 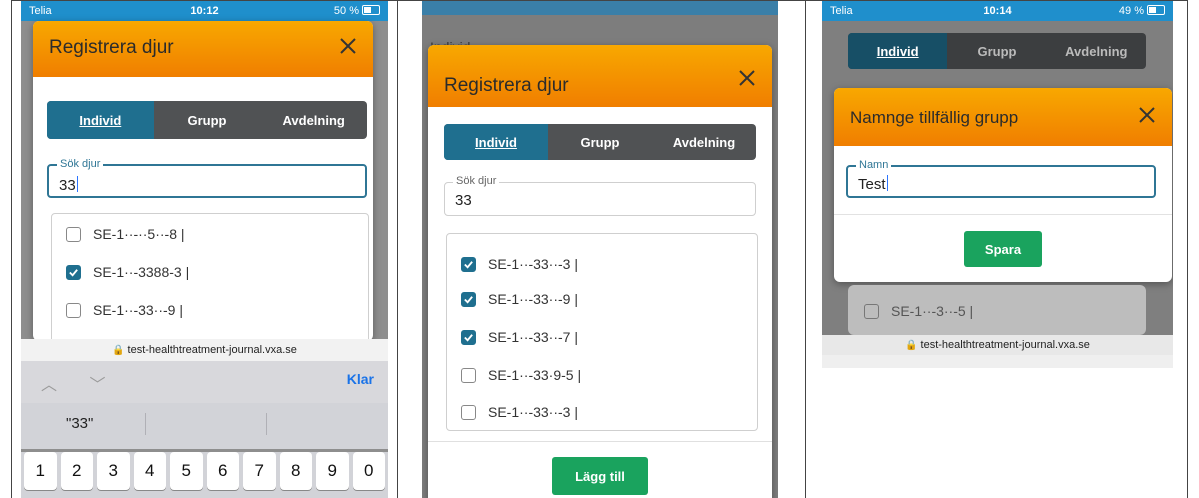 What do you see at coordinates (186, 471) in the screenshot?
I see `key-5: 5` at bounding box center [186, 471].